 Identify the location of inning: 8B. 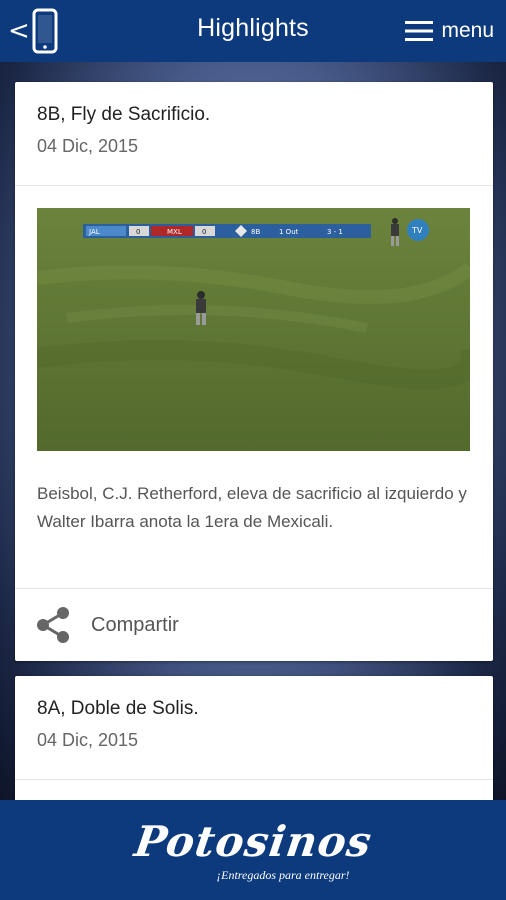
(255, 232).